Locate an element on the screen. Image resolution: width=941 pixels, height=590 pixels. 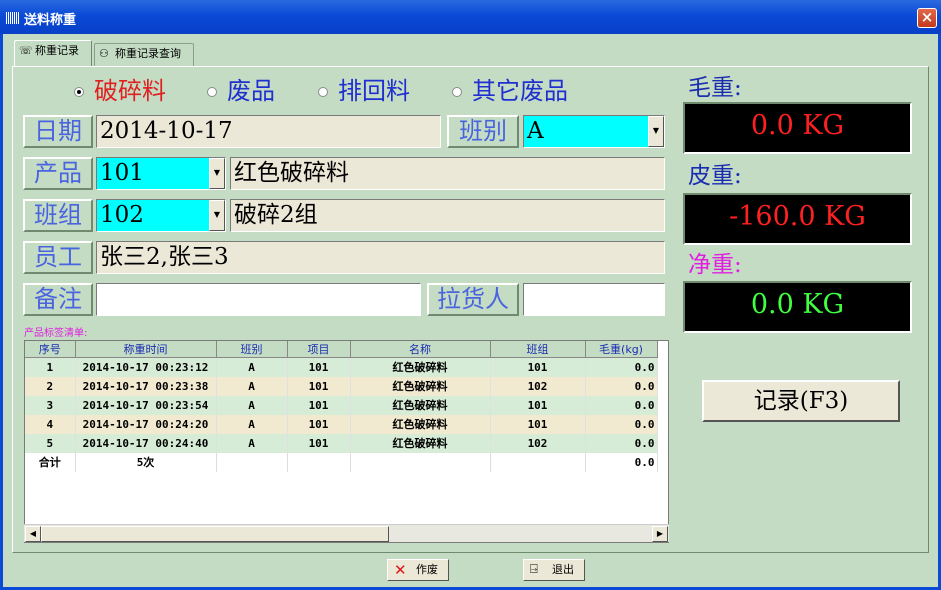
horizontal-scrollbar: ◀ ▶ is located at coordinates (346, 533).